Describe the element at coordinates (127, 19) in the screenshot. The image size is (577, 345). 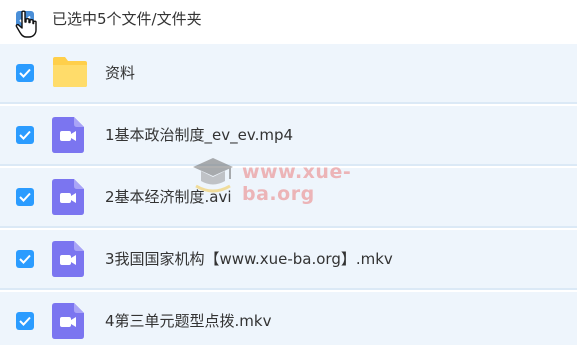
I see `selection-summary: 已选中5个文件/文件夹` at that location.